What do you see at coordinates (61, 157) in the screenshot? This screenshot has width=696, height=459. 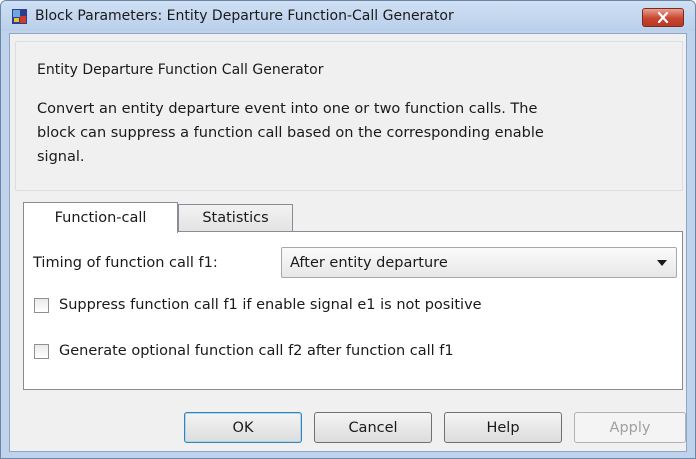 I see `description-line: signal.` at bounding box center [61, 157].